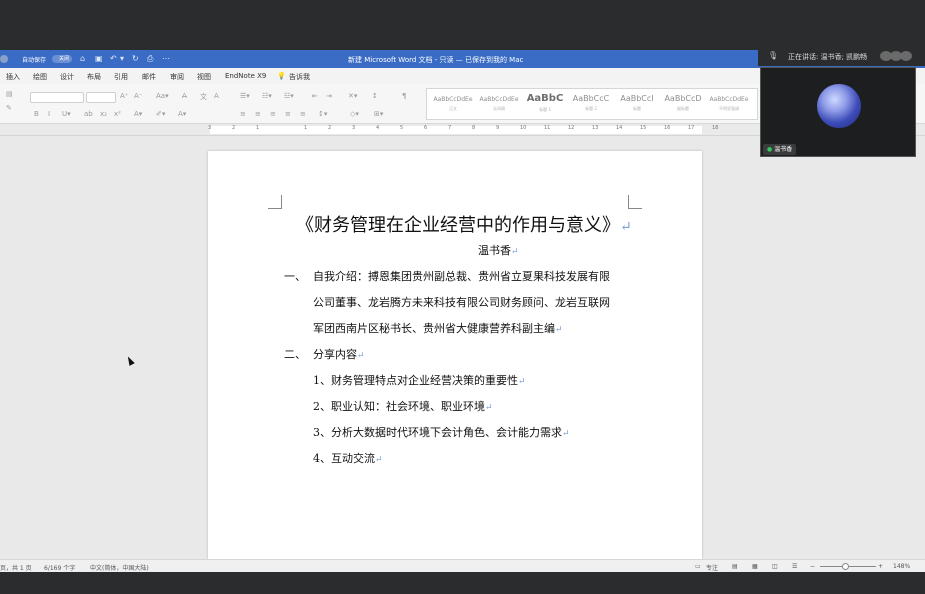 This screenshot has width=925, height=594. Describe the element at coordinates (329, 96) in the screenshot. I see `increase-indent-icon: ⇥` at that location.